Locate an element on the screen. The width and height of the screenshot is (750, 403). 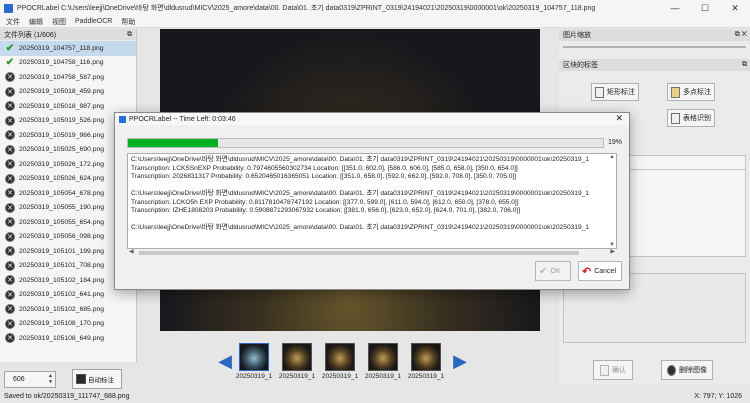
dialog-app-icon is located at coordinates (122, 119).